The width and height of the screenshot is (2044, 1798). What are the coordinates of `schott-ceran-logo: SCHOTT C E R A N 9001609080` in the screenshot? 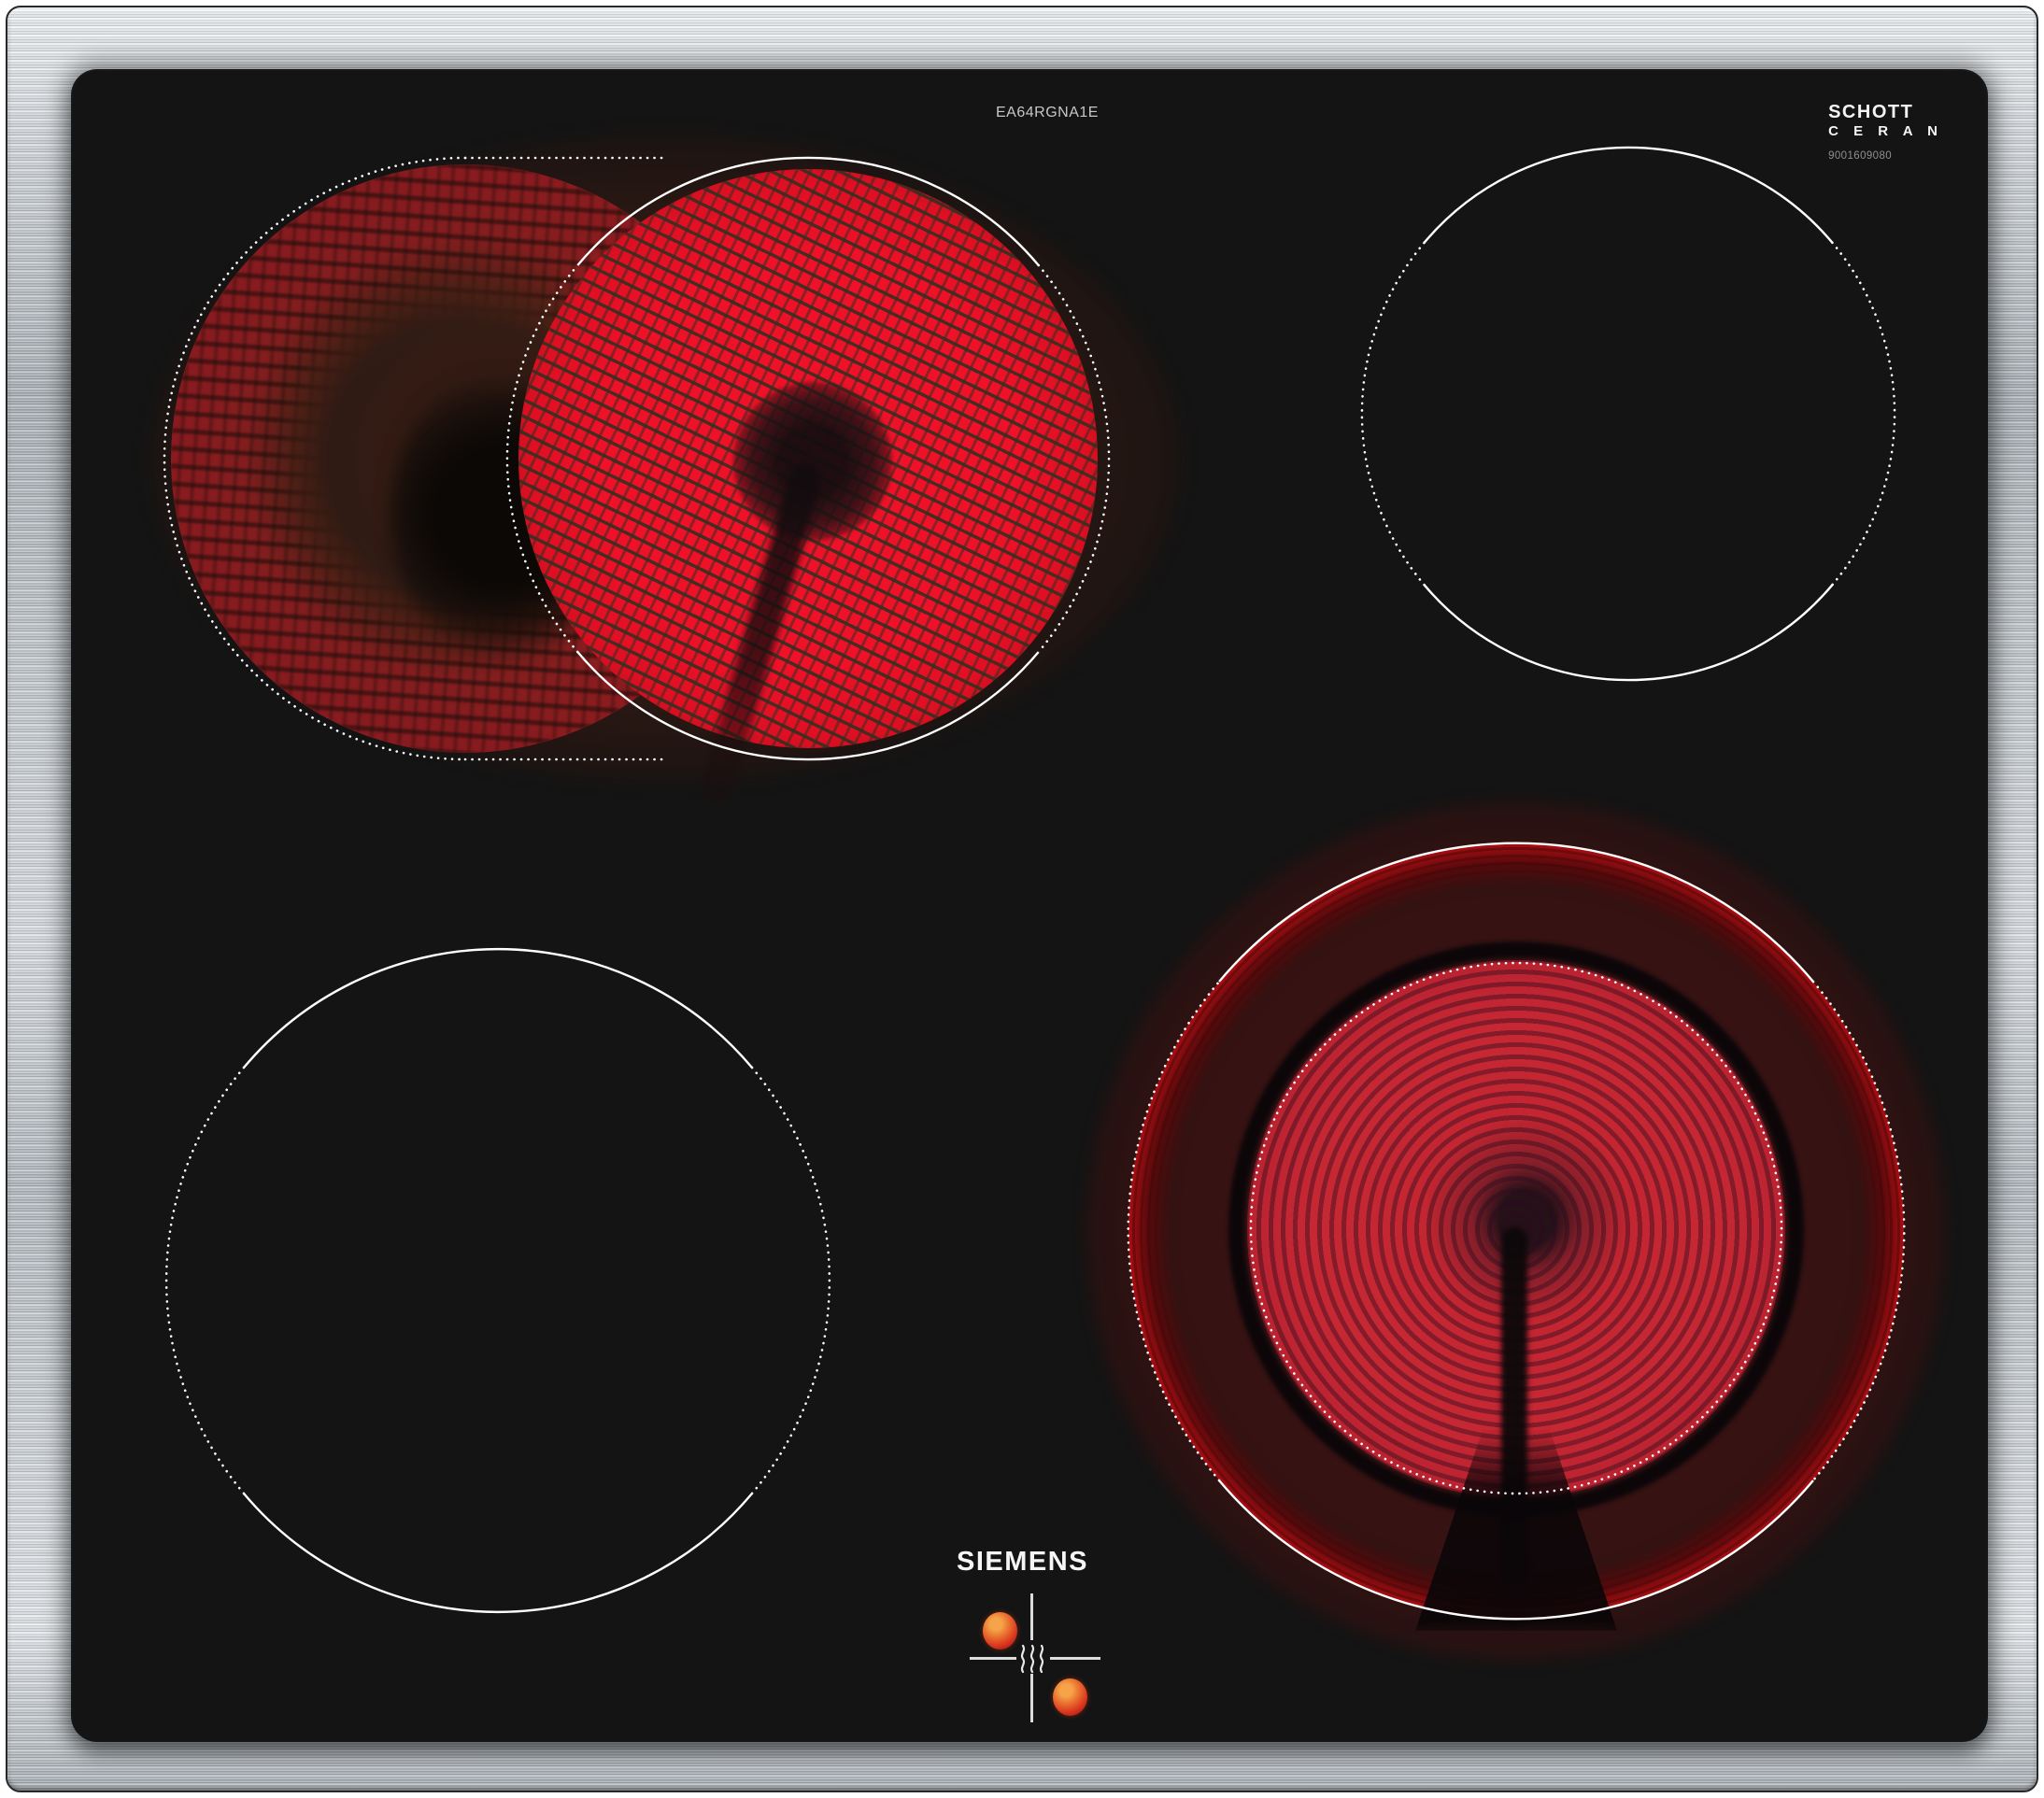 It's located at (1885, 133).